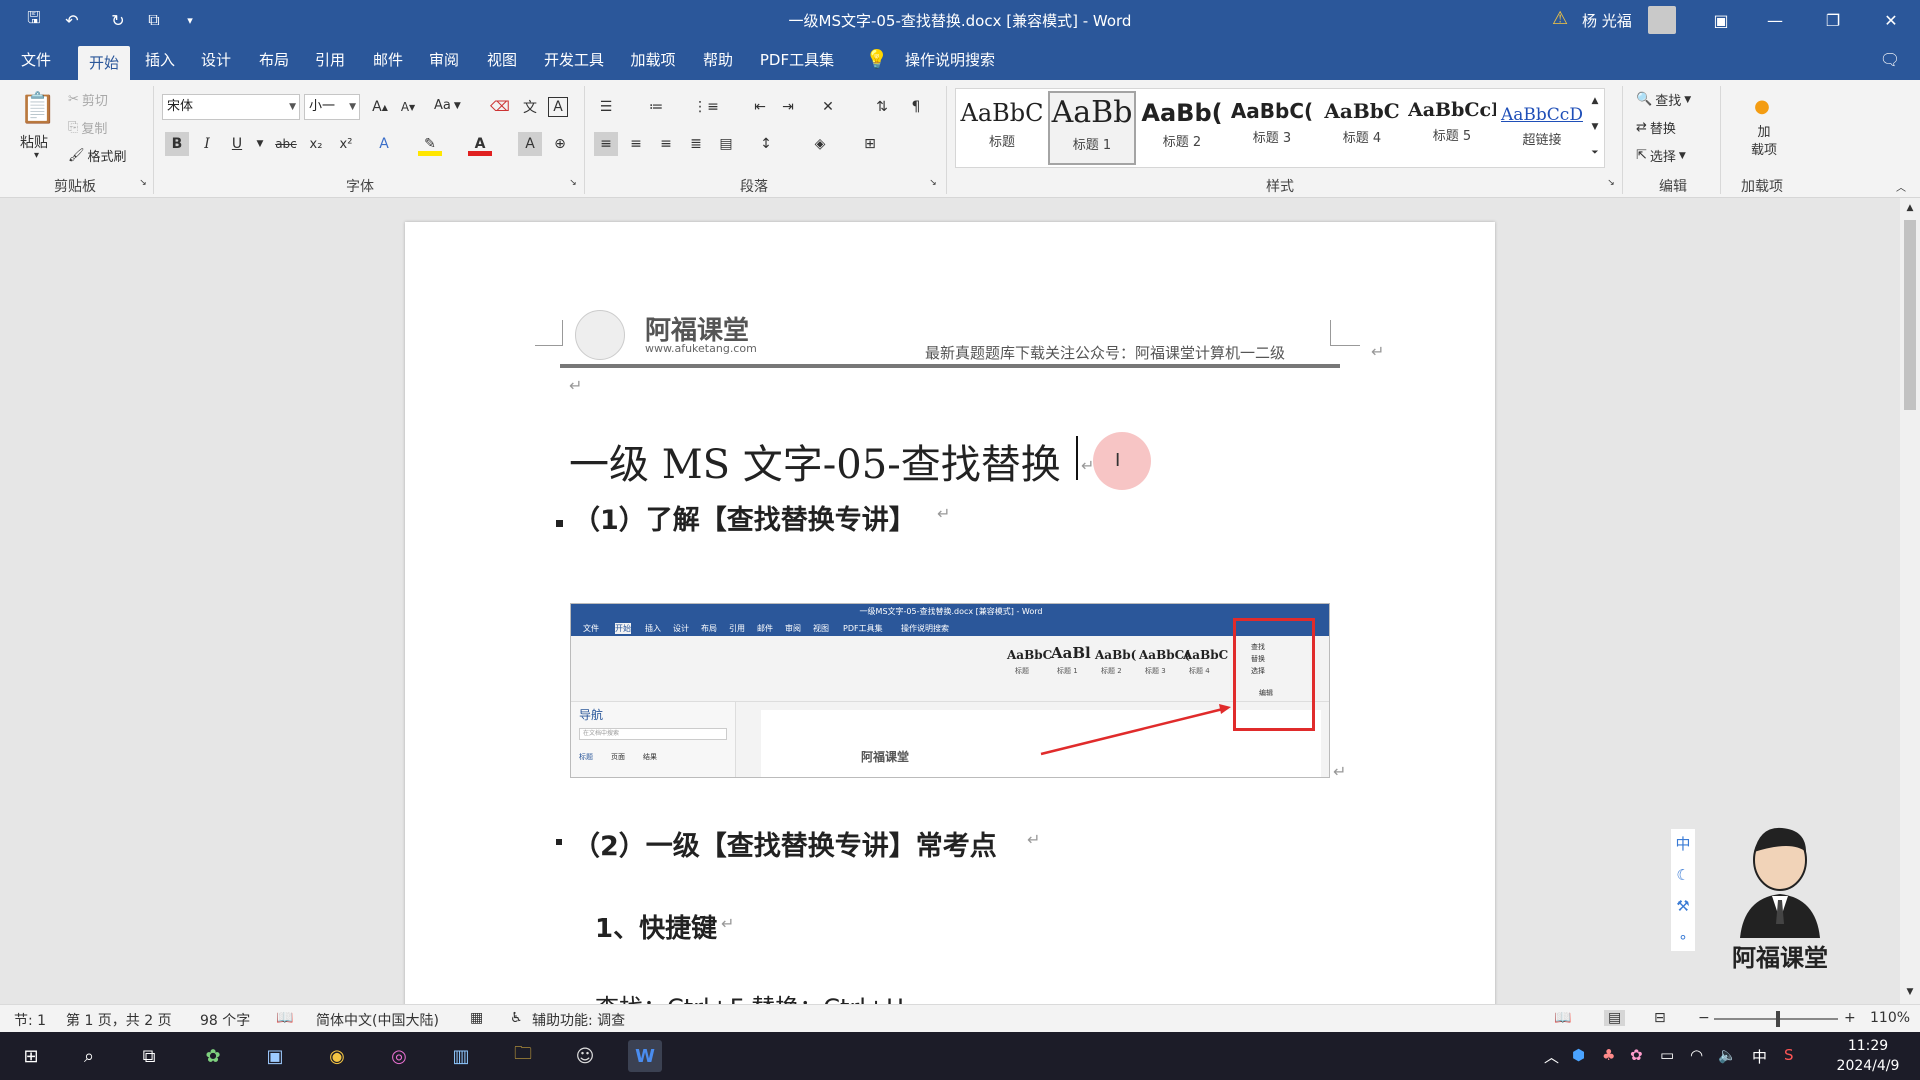  What do you see at coordinates (1608, 1055) in the screenshot?
I see `tray-app-icon: ♣` at bounding box center [1608, 1055].